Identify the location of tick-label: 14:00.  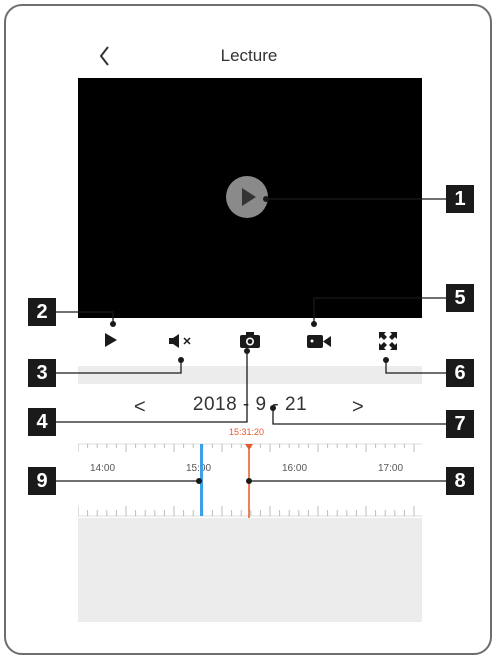
(102, 468).